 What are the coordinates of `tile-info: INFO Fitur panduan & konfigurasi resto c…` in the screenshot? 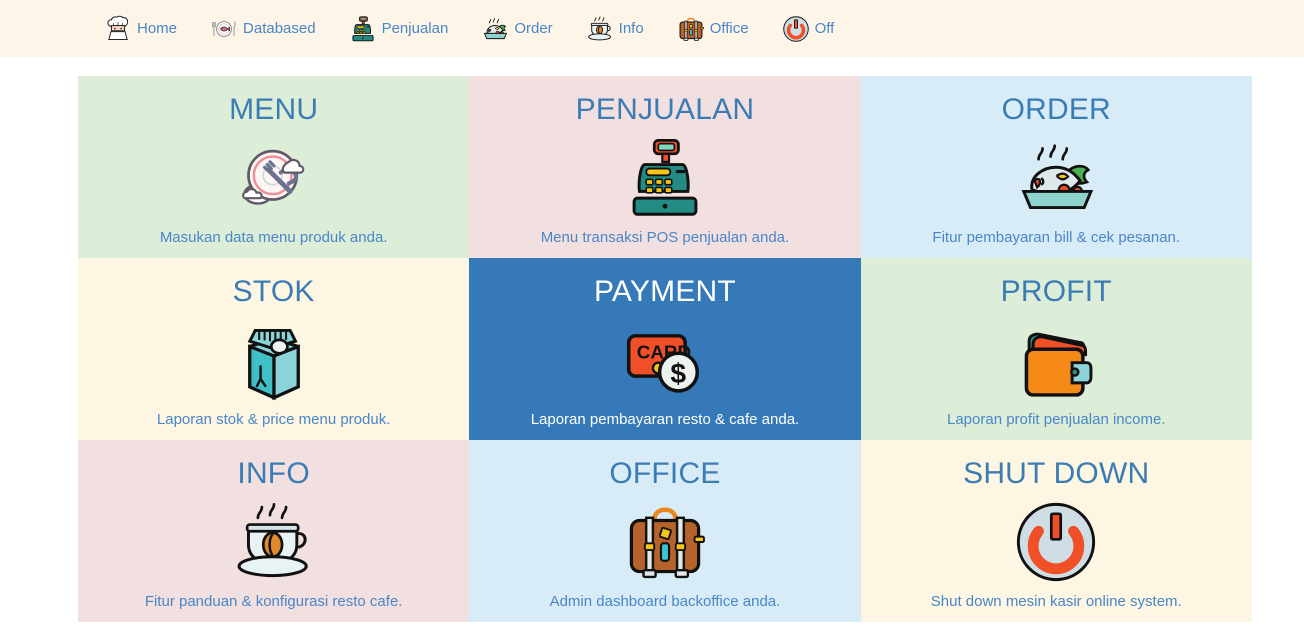 It's located at (274, 531).